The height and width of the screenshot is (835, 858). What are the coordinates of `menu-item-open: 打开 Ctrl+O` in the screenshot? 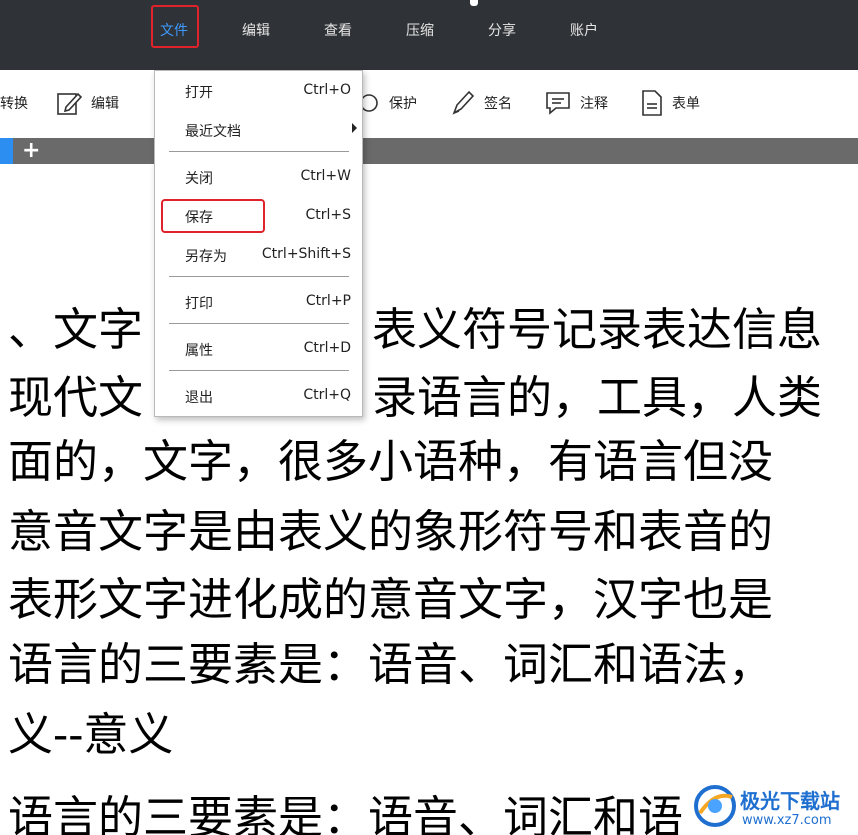 It's located at (258, 91).